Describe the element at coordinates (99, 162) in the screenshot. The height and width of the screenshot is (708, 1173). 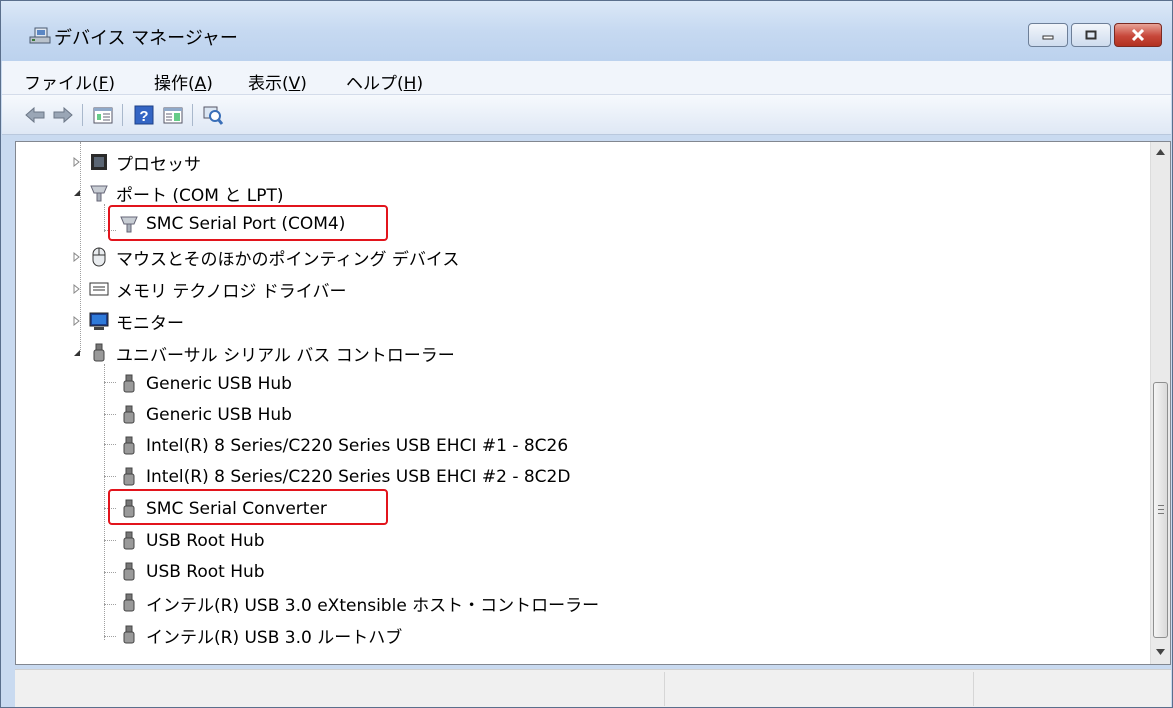
I see `processor-icon` at that location.